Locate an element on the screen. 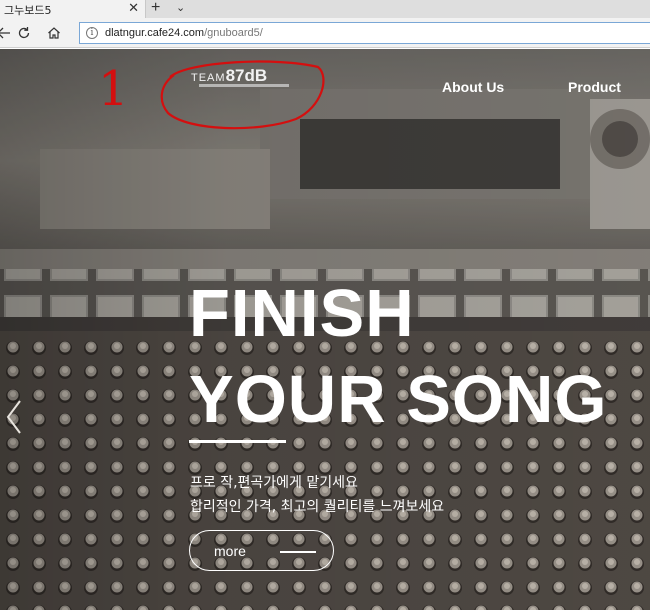 The height and width of the screenshot is (610, 650). info-icon: i is located at coordinates (92, 33).